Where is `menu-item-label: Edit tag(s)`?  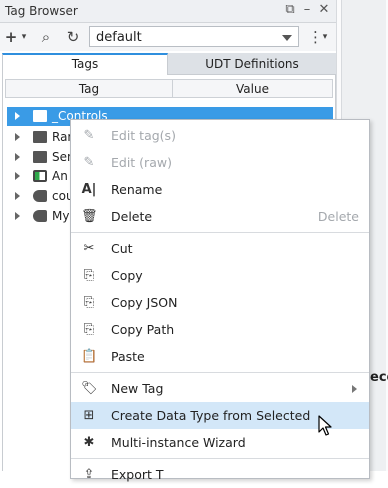 menu-item-label: Edit tag(s) is located at coordinates (143, 135).